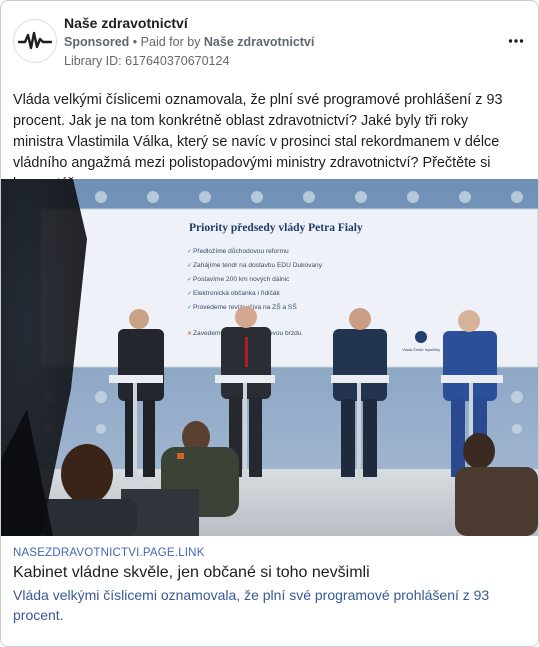 This screenshot has height=647, width=539. Describe the element at coordinates (421, 349) in the screenshot. I see `slide-logo-text: Vláda České republiky` at that location.